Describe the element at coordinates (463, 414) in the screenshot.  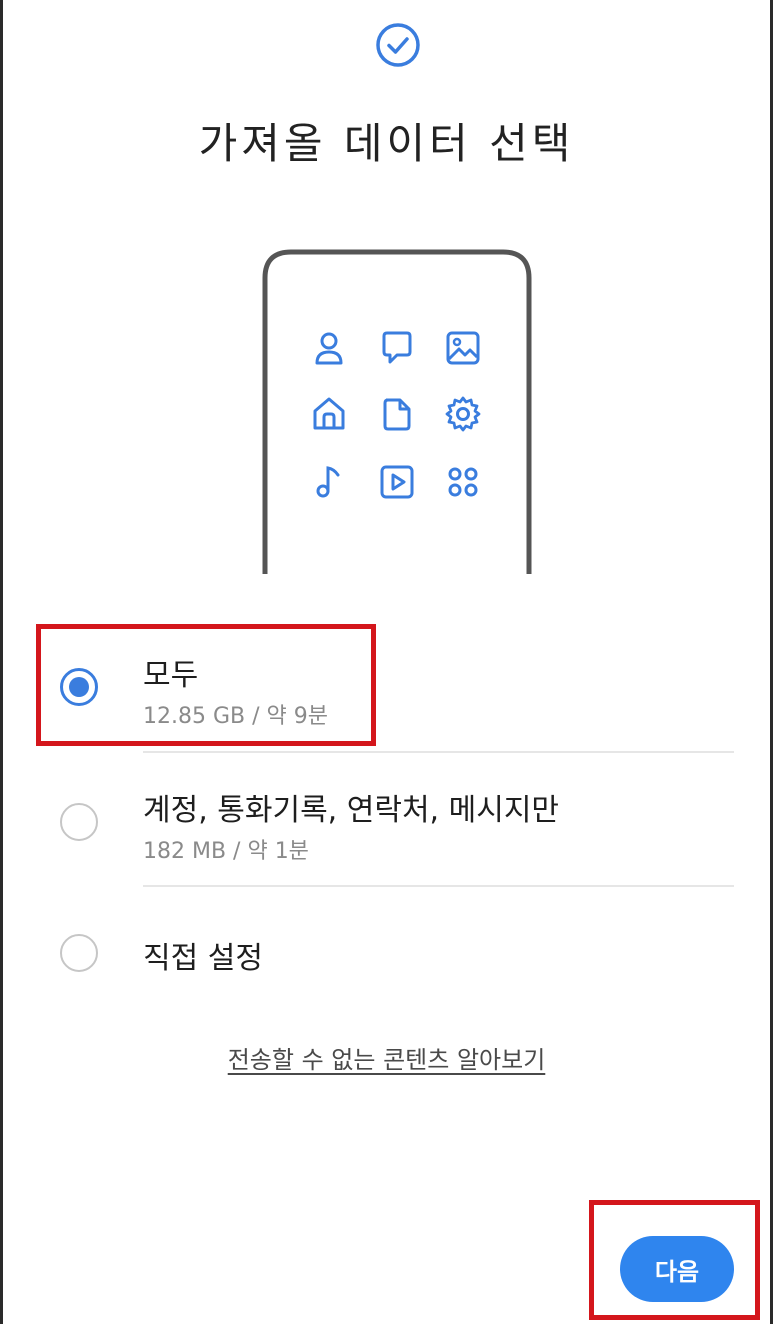
I see `settings-icon` at that location.